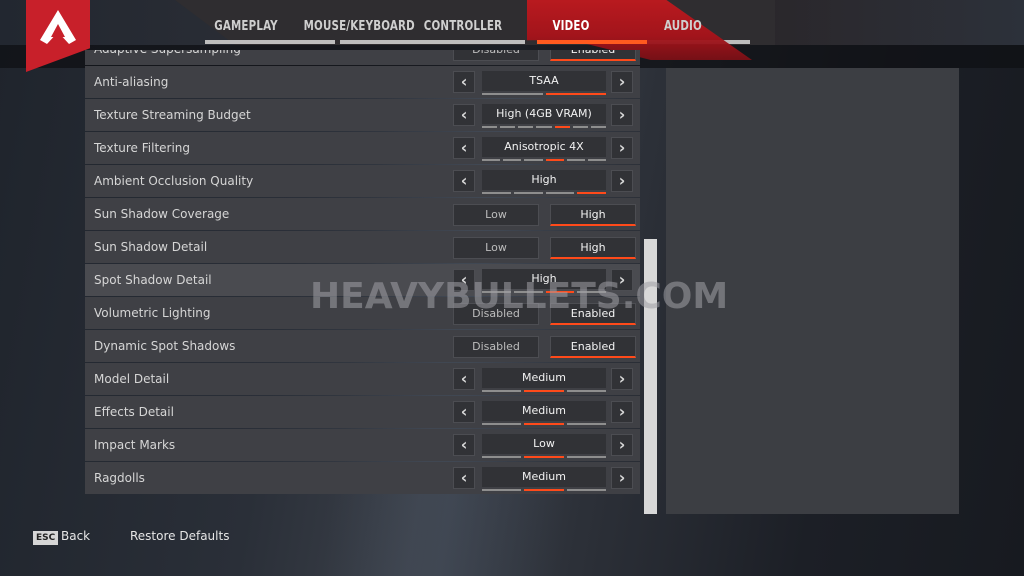 The height and width of the screenshot is (576, 1024). Describe the element at coordinates (131, 82) in the screenshot. I see `setting-label: Anti-aliasing` at that location.